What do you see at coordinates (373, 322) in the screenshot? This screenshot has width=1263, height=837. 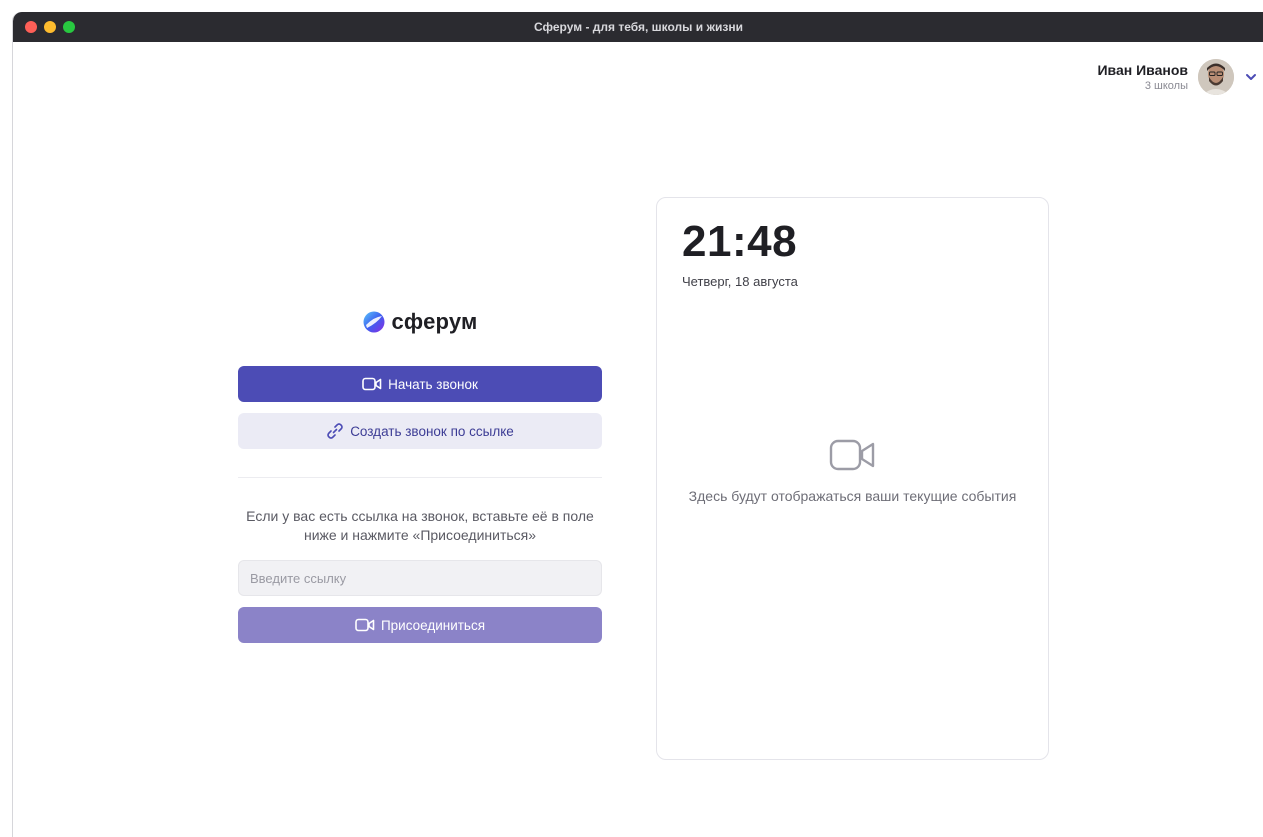 I see `sferum-logo-icon` at bounding box center [373, 322].